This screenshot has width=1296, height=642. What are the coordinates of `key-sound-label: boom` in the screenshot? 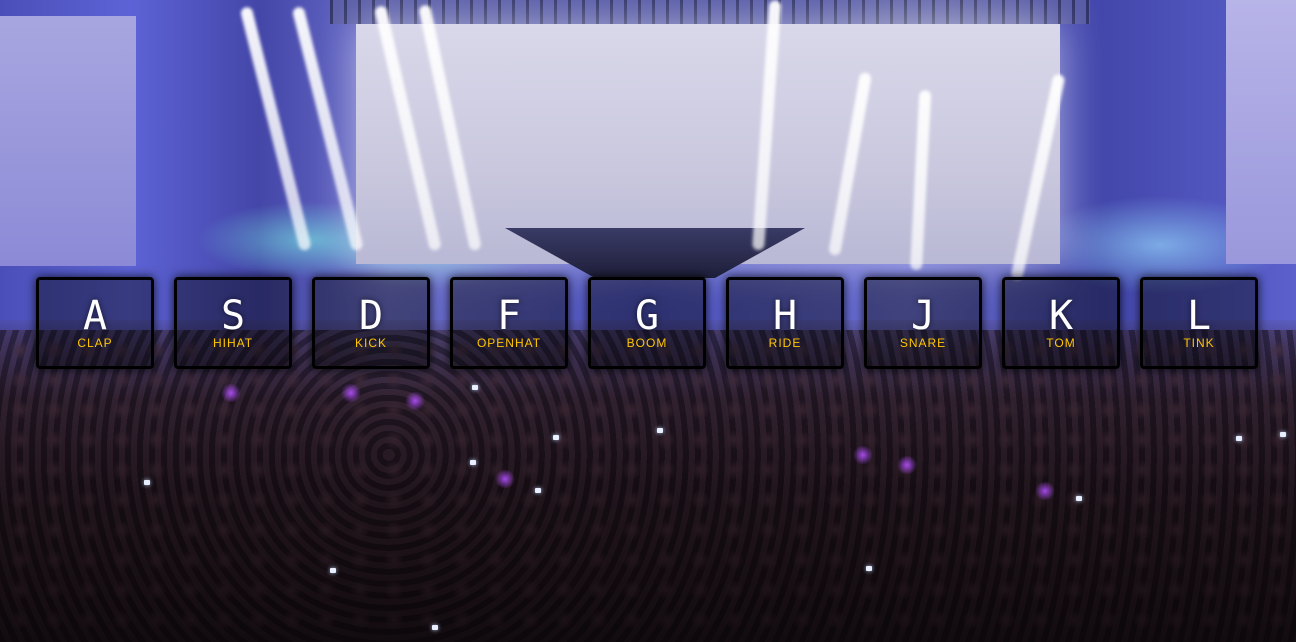 It's located at (647, 343).